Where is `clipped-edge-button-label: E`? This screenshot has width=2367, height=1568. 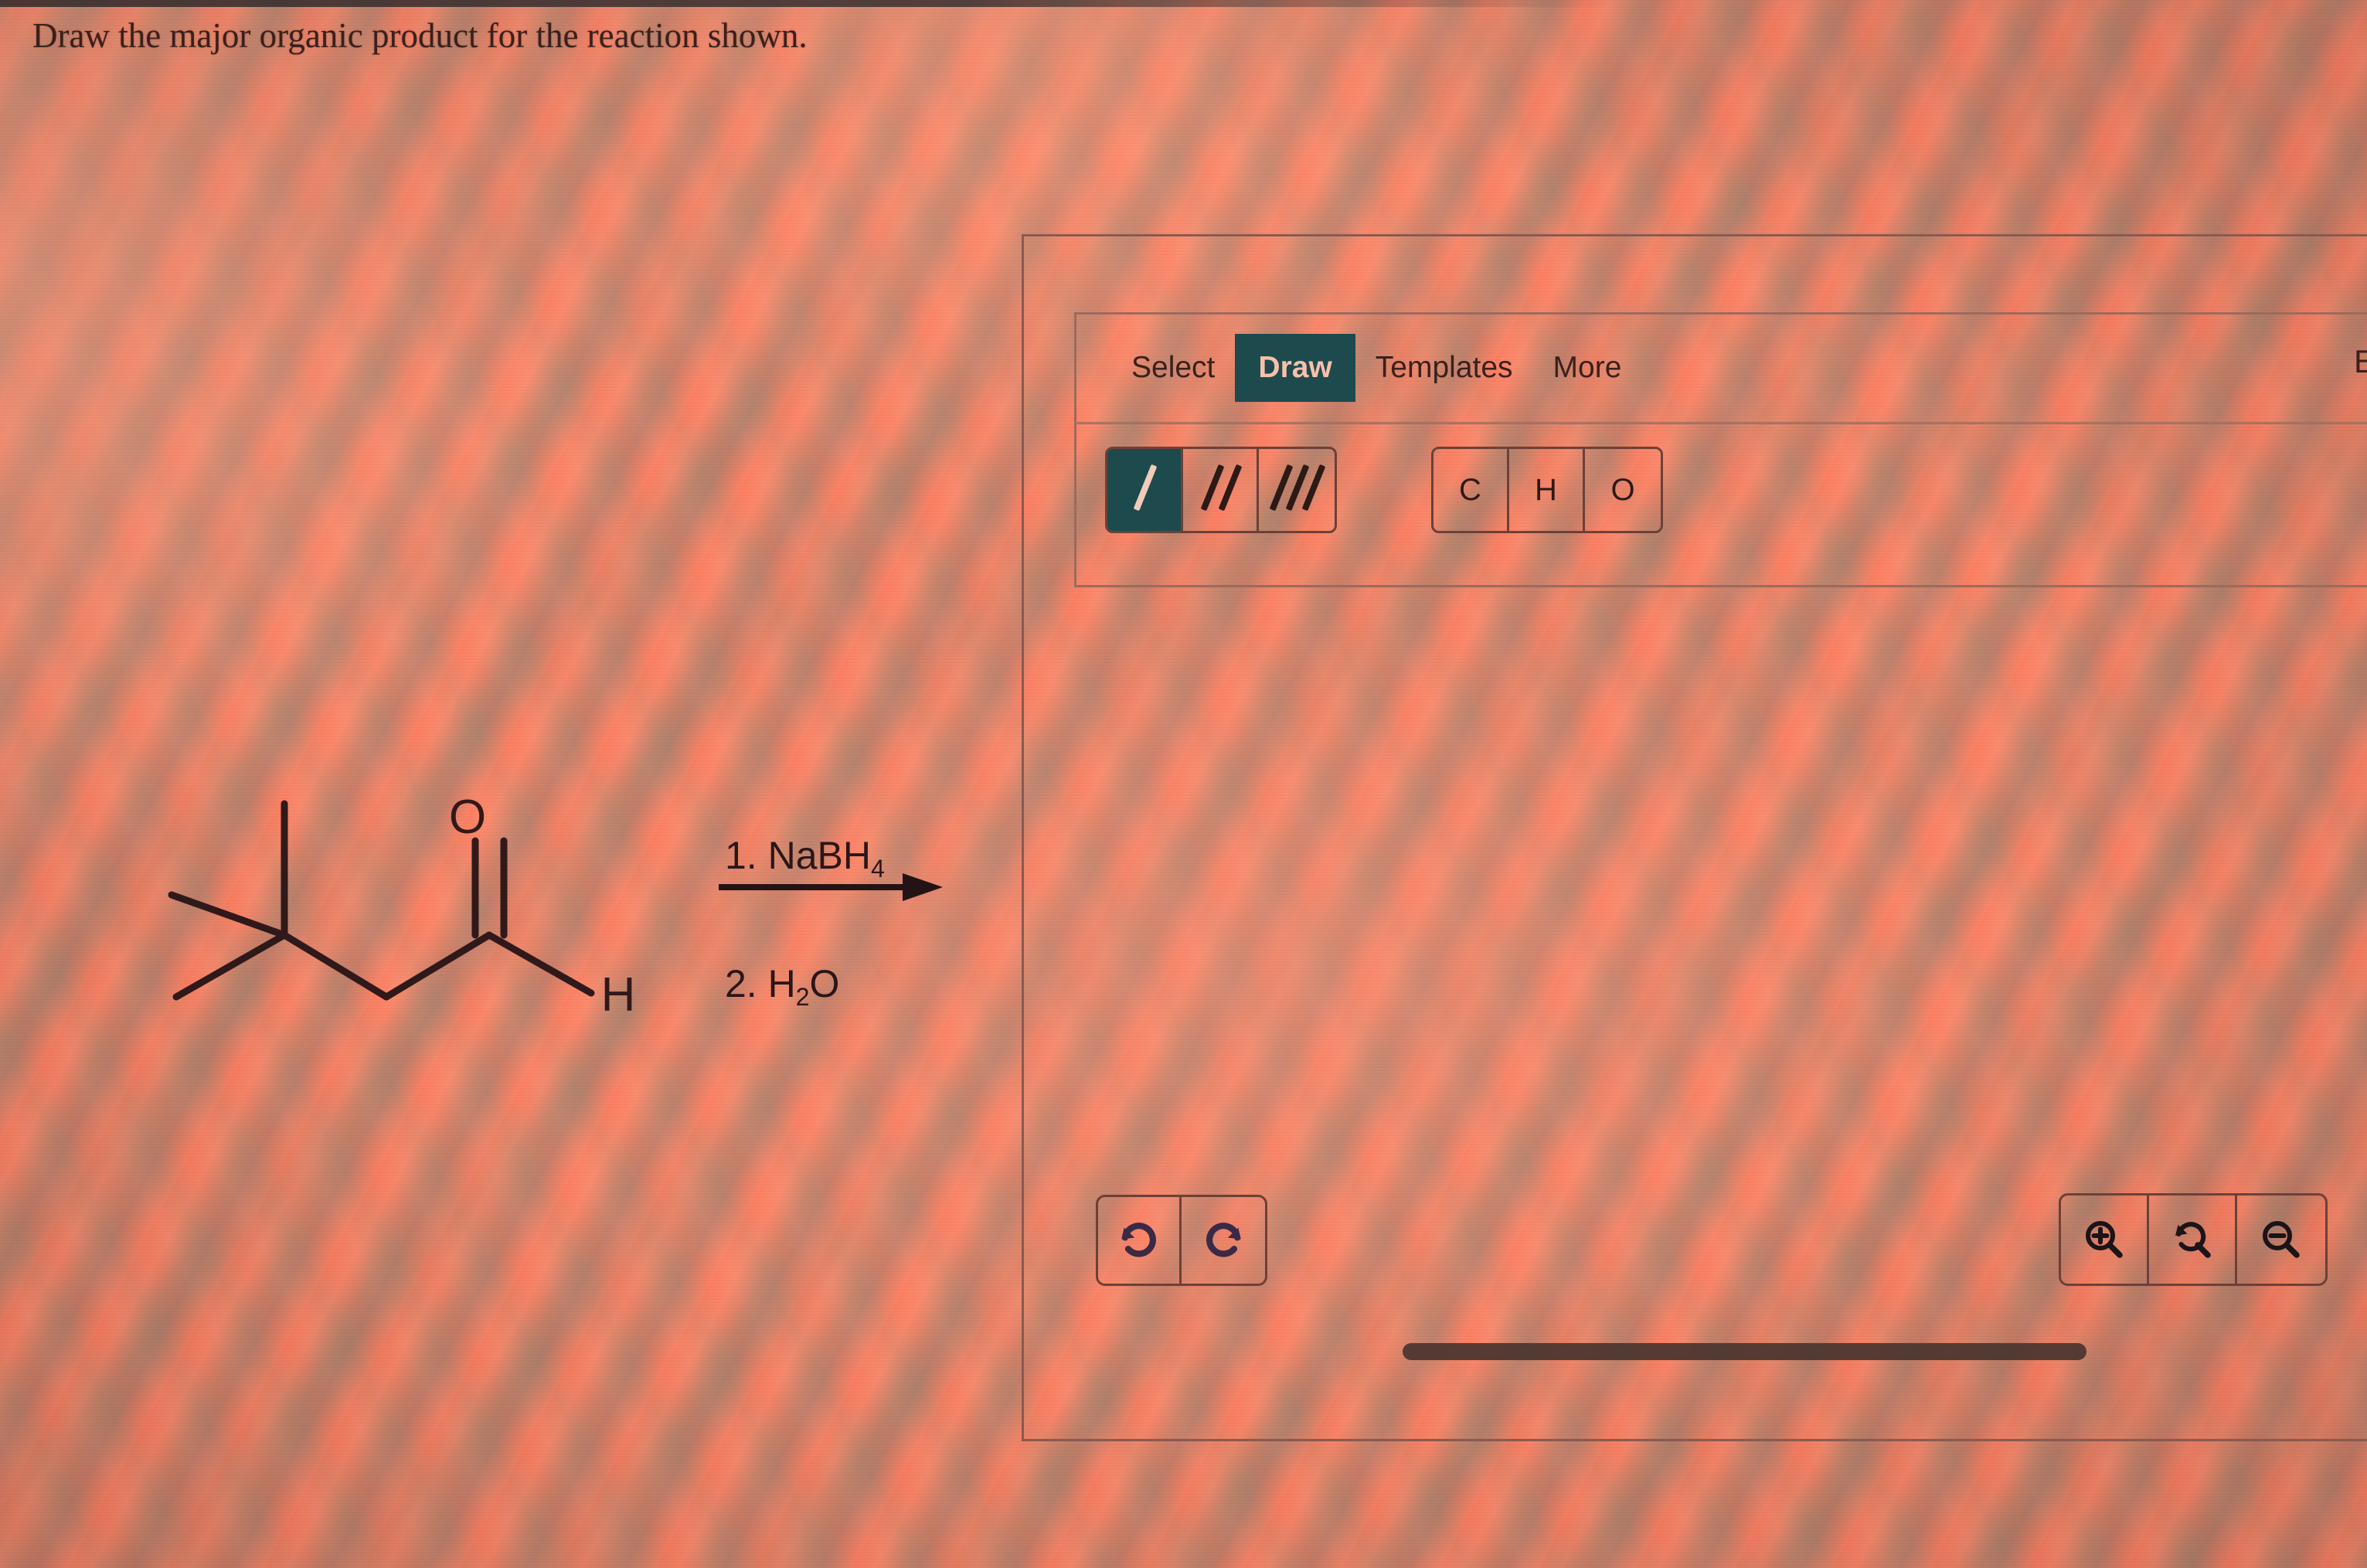 clipped-edge-button-label: E is located at coordinates (2360, 361).